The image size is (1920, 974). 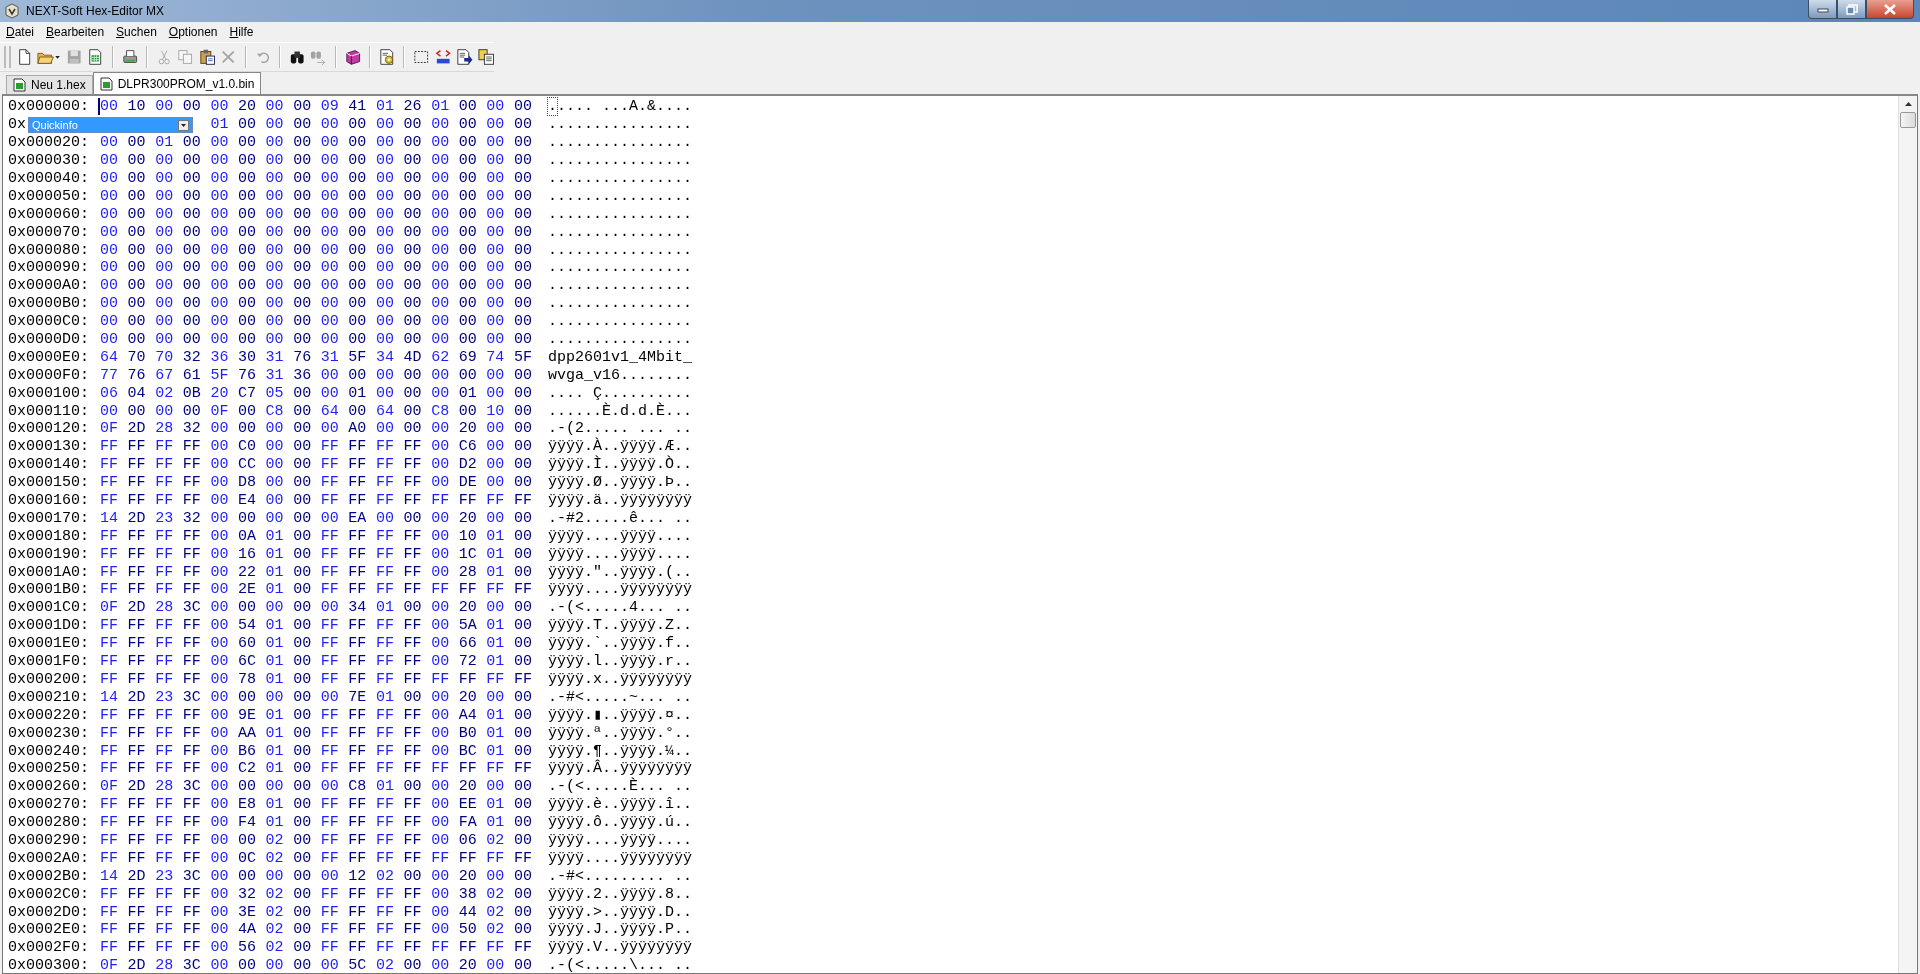 What do you see at coordinates (464, 57) in the screenshot?
I see `document-arrow-icon` at bounding box center [464, 57].